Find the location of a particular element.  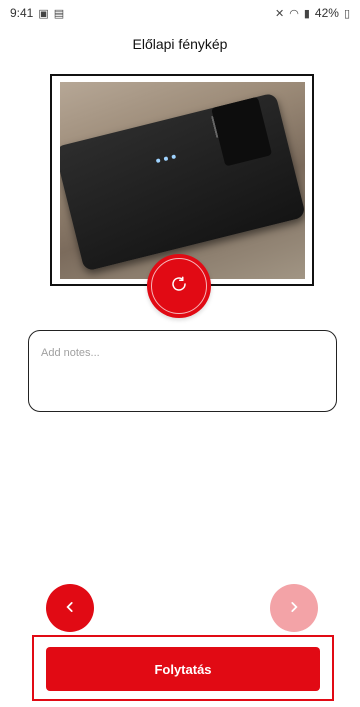

gallery-icon: ▣ is located at coordinates (43, 13).